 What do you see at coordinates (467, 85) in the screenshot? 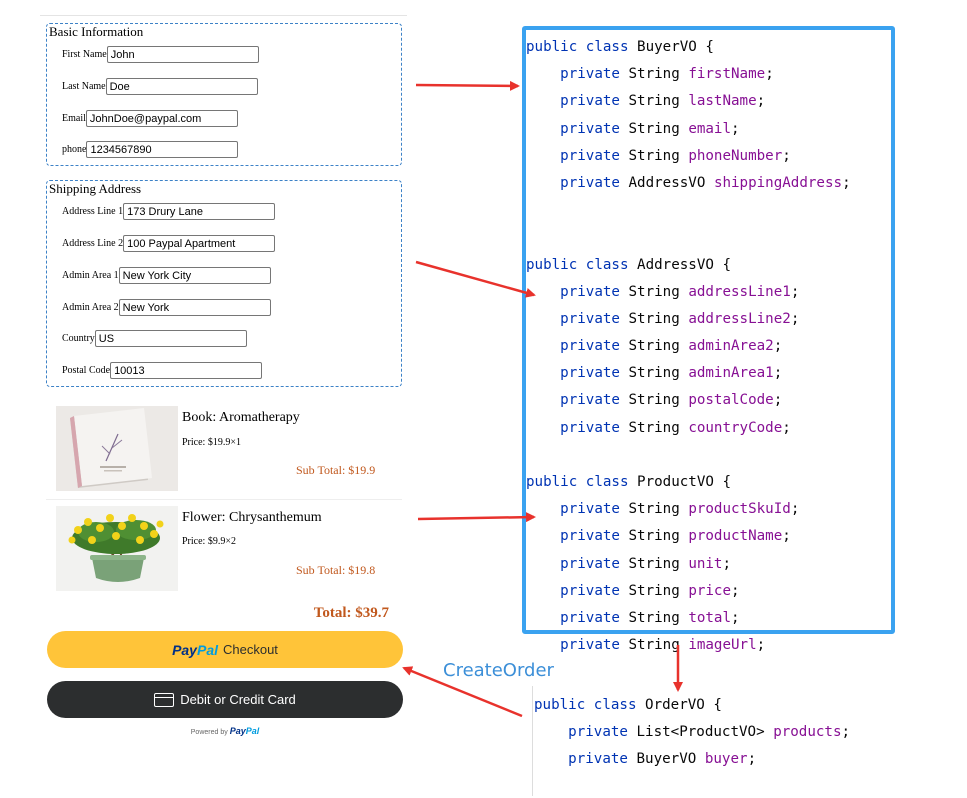
I see `arrow-buyer` at bounding box center [467, 85].